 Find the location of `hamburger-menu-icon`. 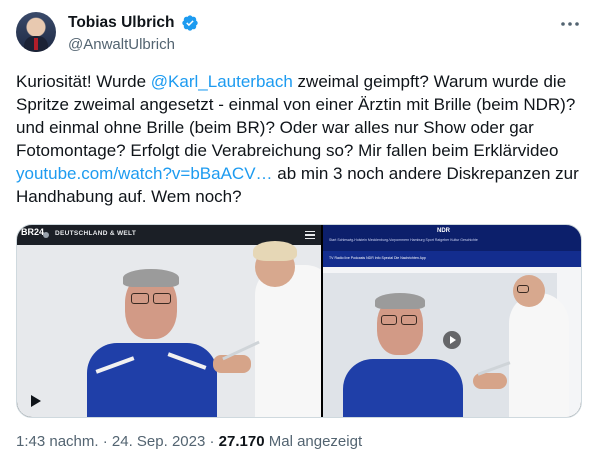

hamburger-menu-icon is located at coordinates (310, 235).